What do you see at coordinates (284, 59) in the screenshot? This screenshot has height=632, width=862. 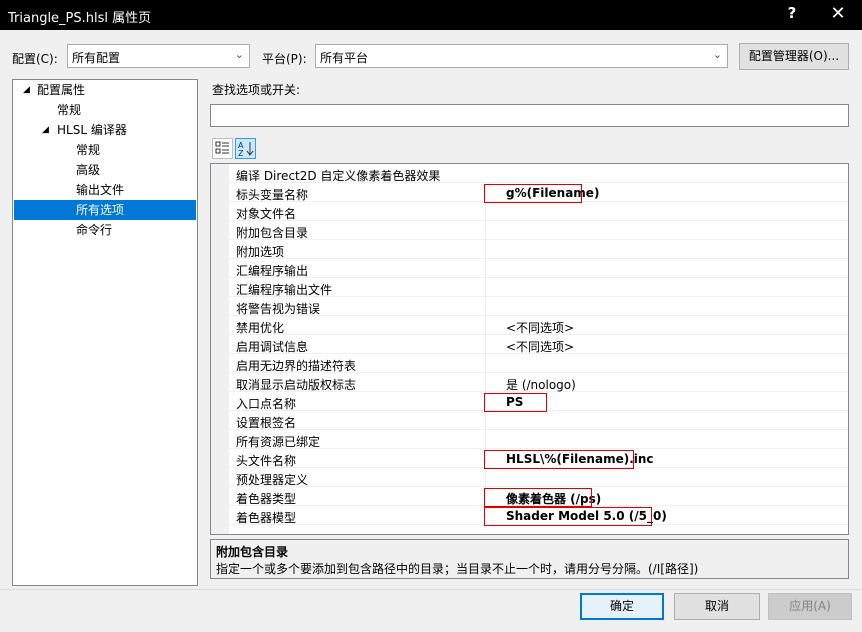 I see `platform-label: 平台(P):` at bounding box center [284, 59].